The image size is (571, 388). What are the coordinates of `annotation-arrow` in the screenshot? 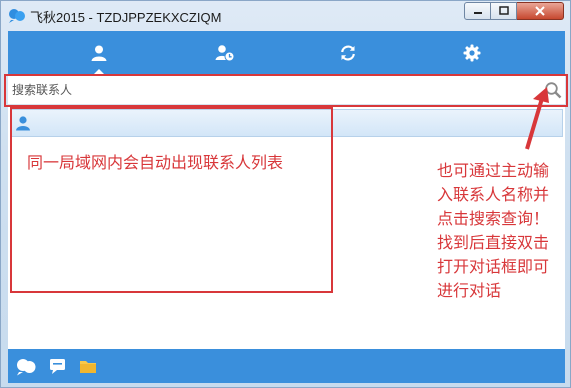 It's located at (537, 118).